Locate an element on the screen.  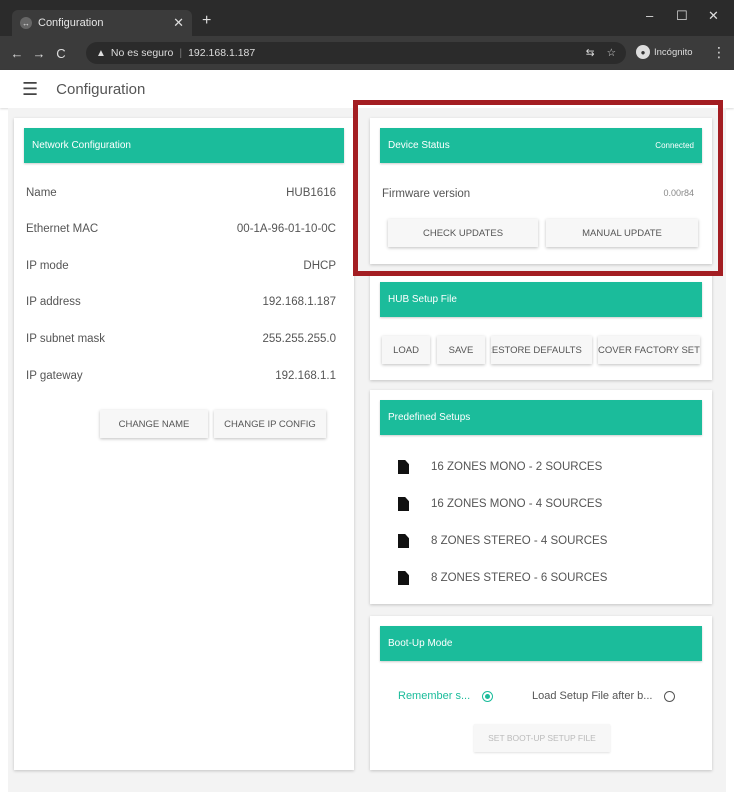
network-row-name: Name HUB1616 is located at coordinates (181, 193).